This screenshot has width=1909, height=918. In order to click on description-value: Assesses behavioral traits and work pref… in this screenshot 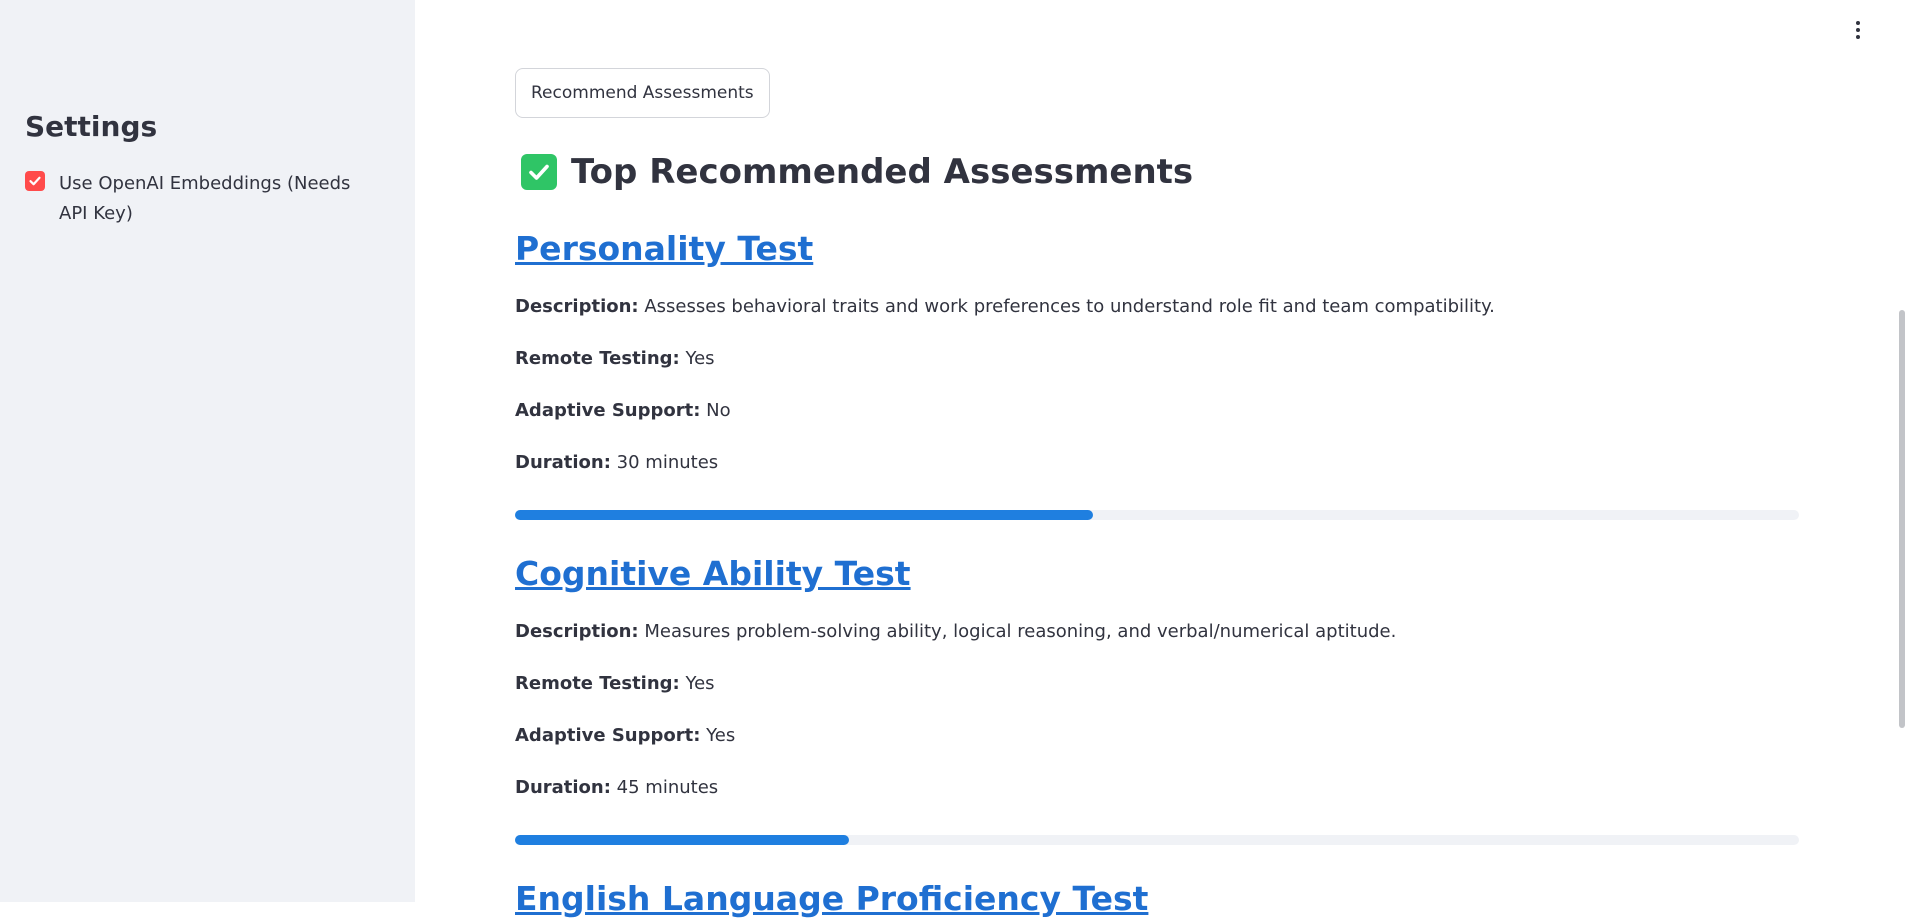, I will do `click(1069, 306)`.